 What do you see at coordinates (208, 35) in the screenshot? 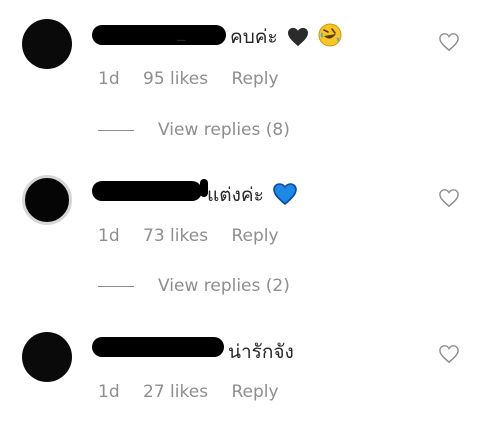
I see `username-redacted-tail` at bounding box center [208, 35].